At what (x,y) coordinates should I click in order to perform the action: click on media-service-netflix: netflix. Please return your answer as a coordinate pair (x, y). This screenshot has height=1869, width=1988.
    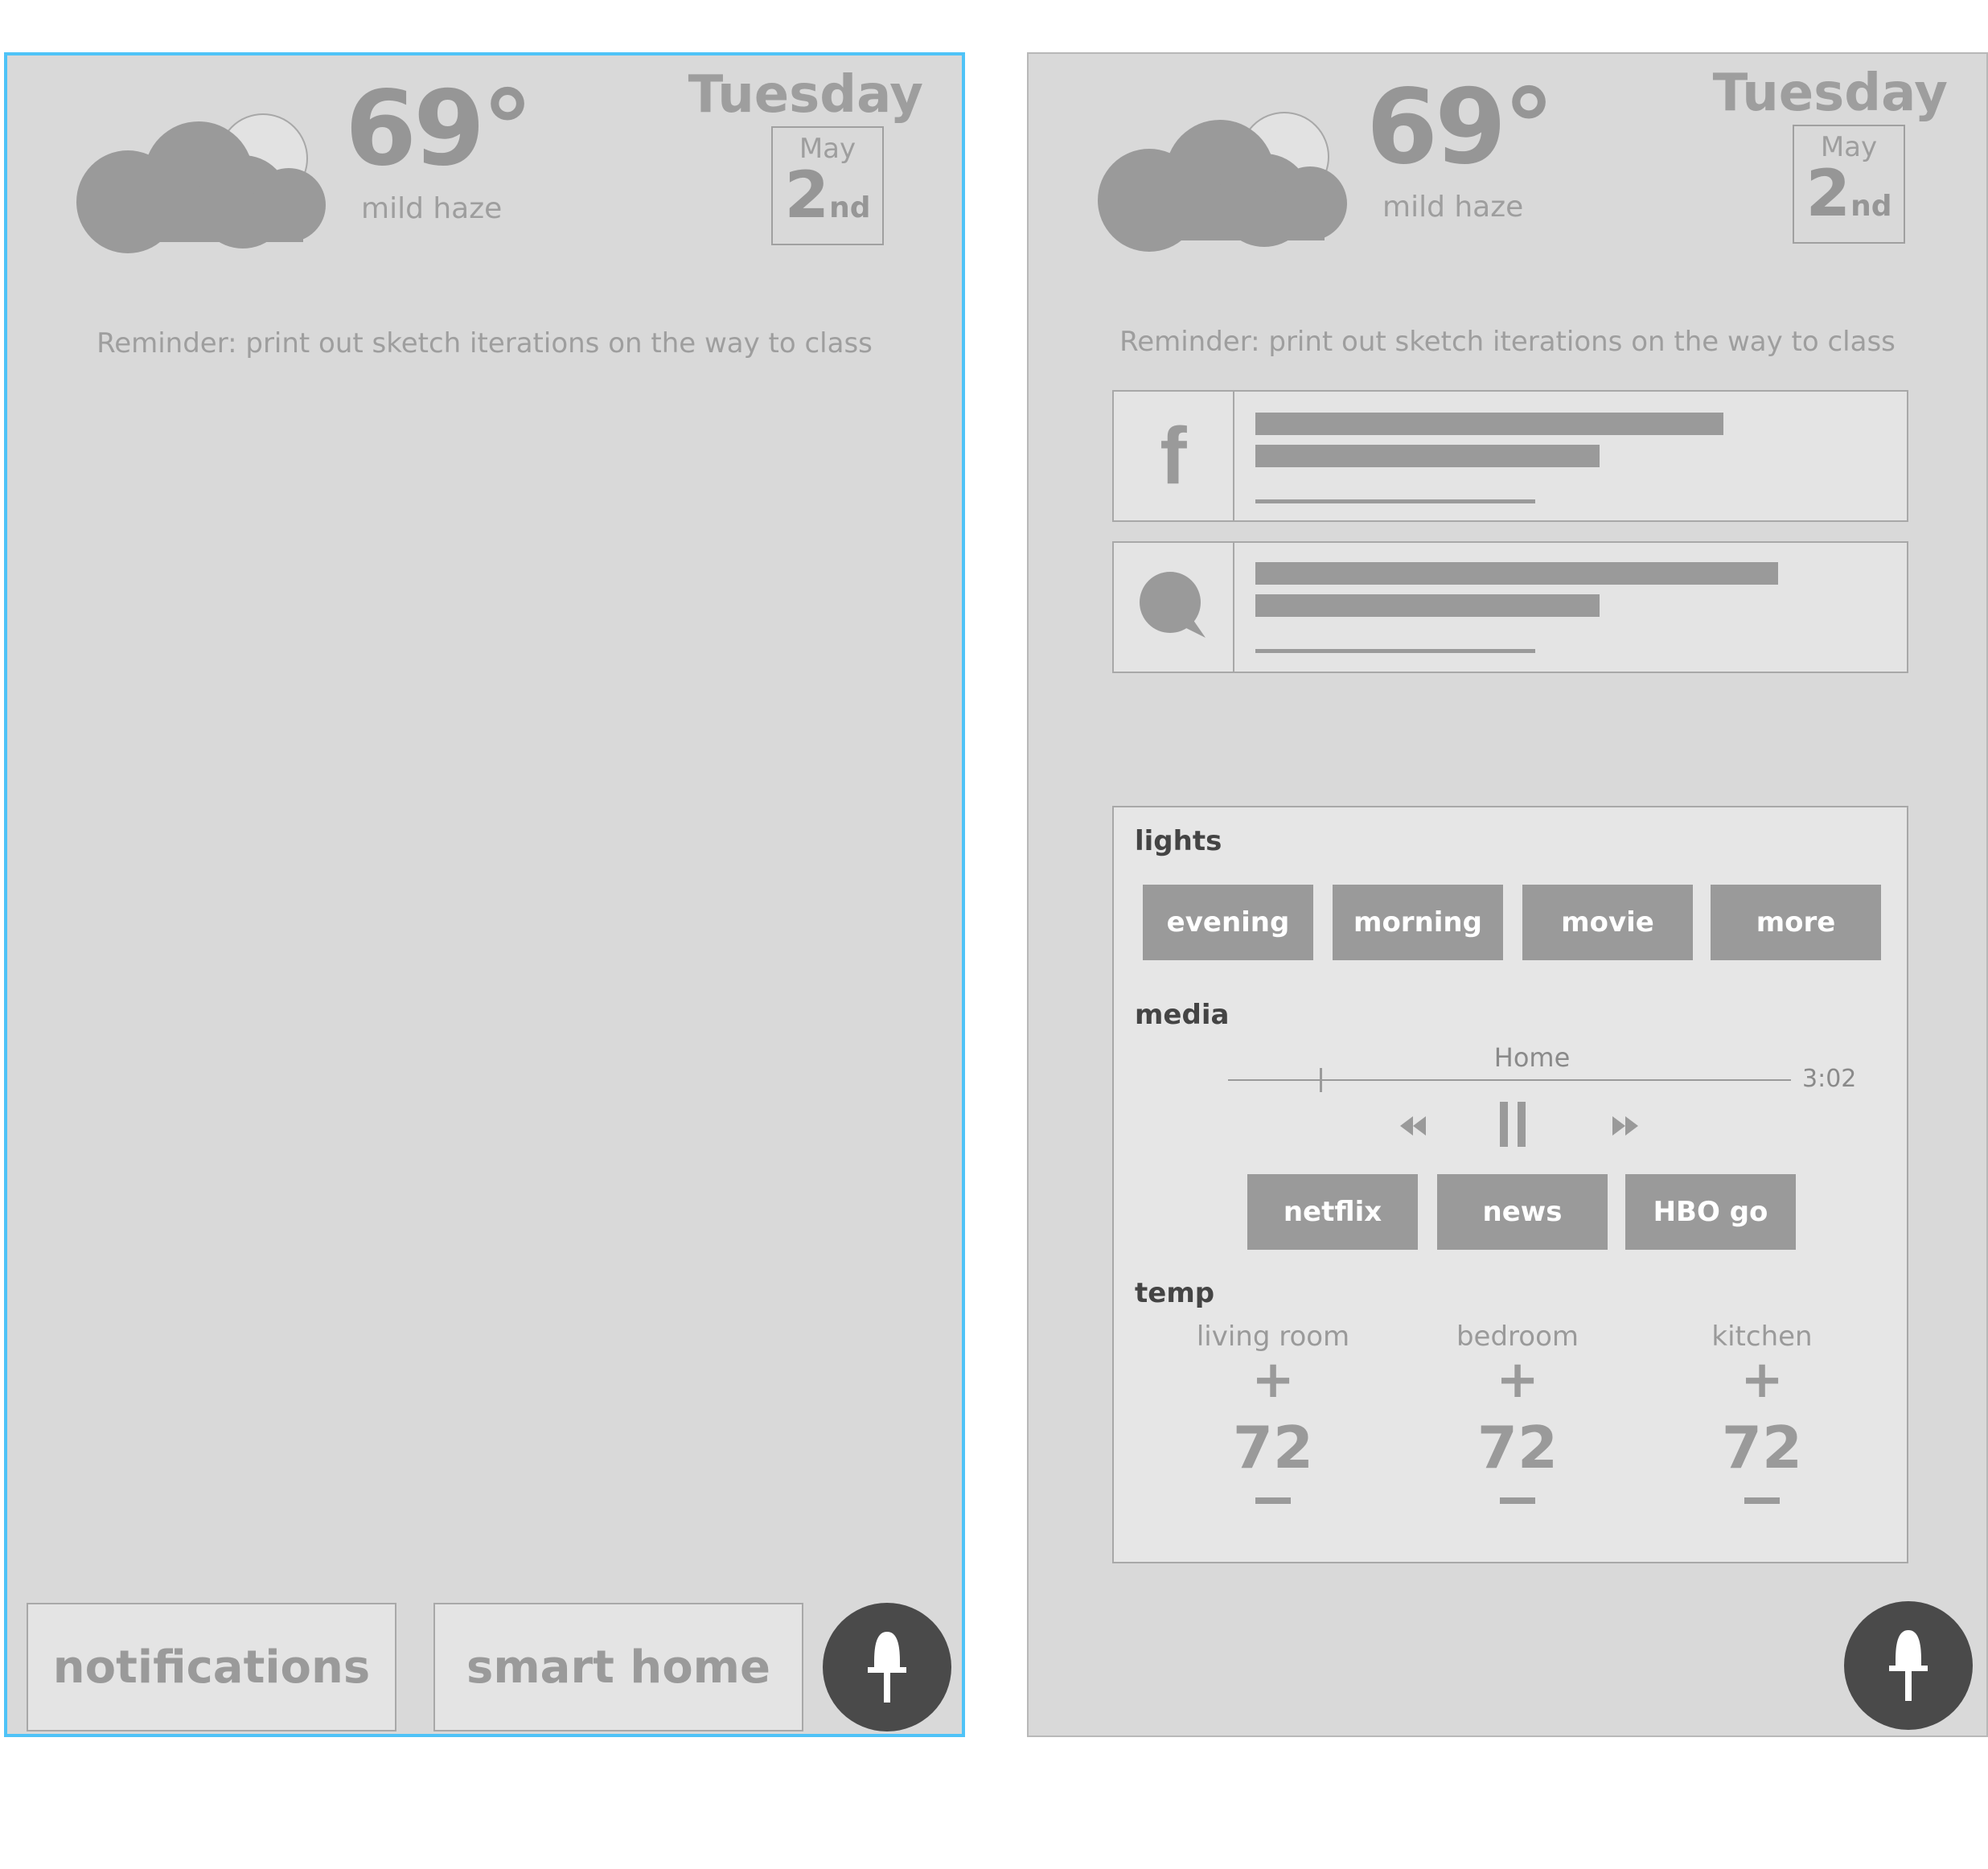
    Looking at the image, I should click on (1332, 1212).